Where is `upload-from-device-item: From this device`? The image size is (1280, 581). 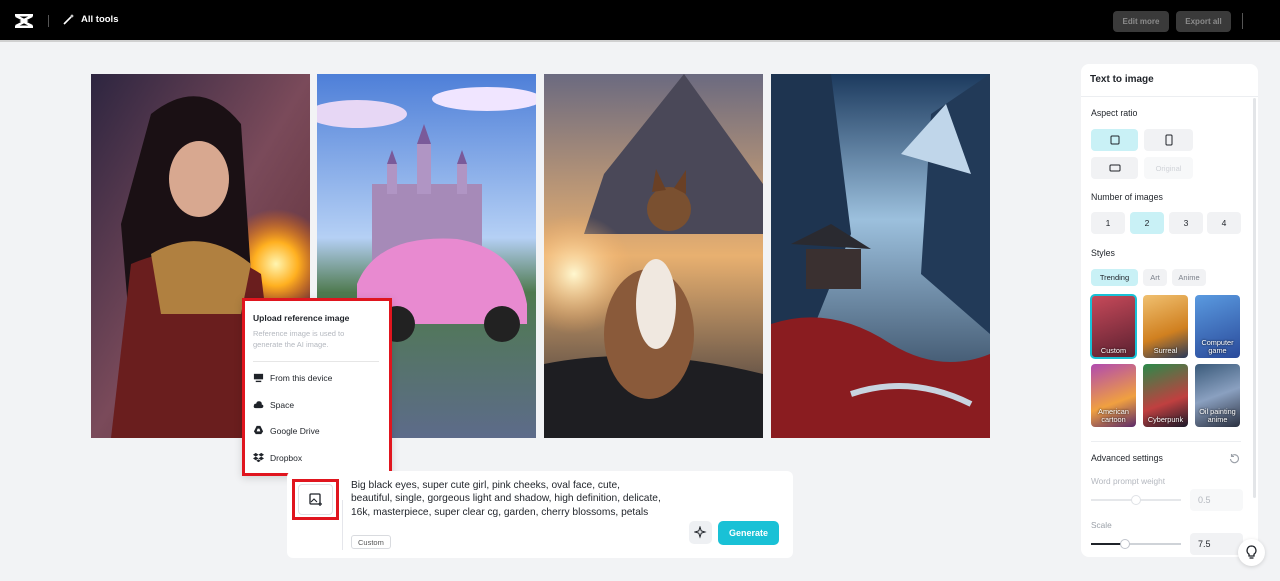
upload-from-device-item: From this device is located at coordinates (292, 377).